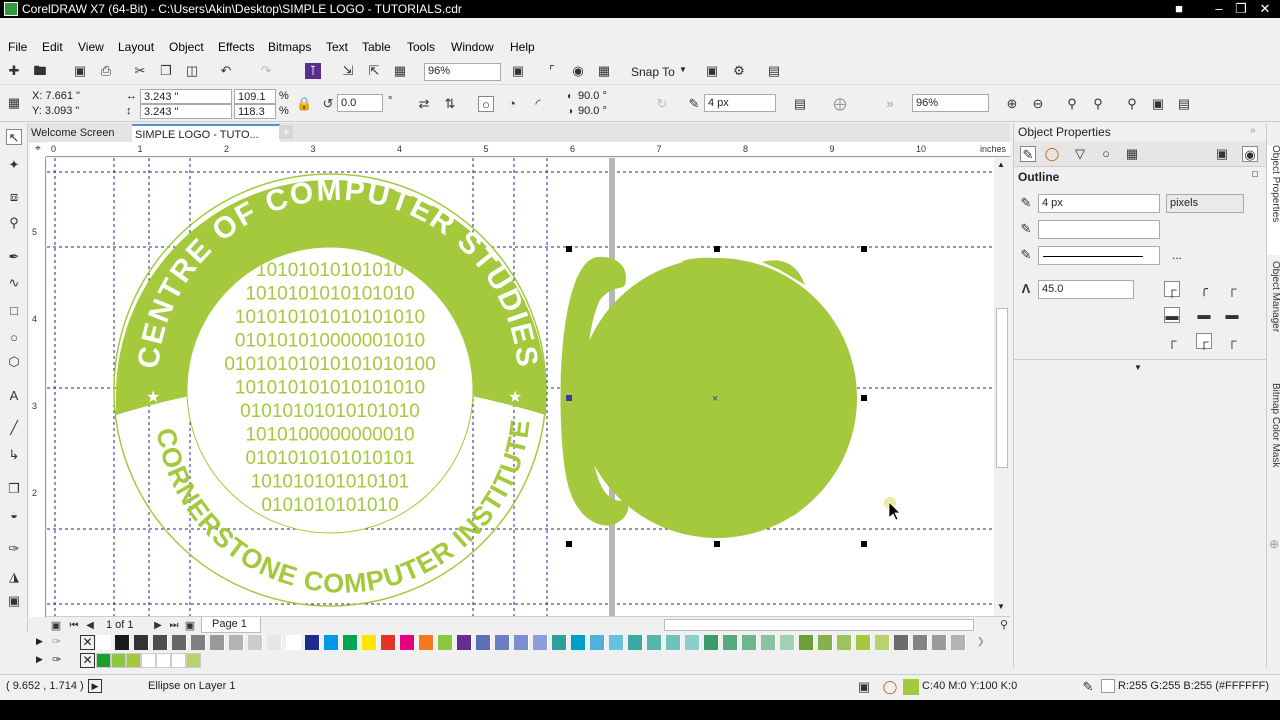  Describe the element at coordinates (14, 601) in the screenshot. I see `smart-fill-icon: ▣` at that location.